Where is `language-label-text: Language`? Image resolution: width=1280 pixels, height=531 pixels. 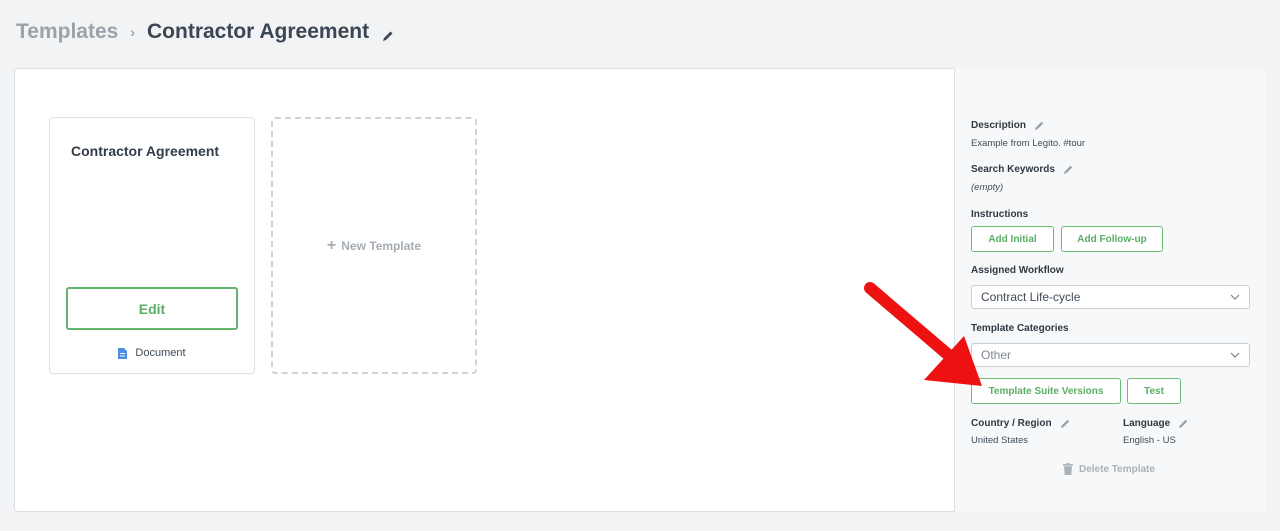
language-label-text: Language is located at coordinates (1147, 423).